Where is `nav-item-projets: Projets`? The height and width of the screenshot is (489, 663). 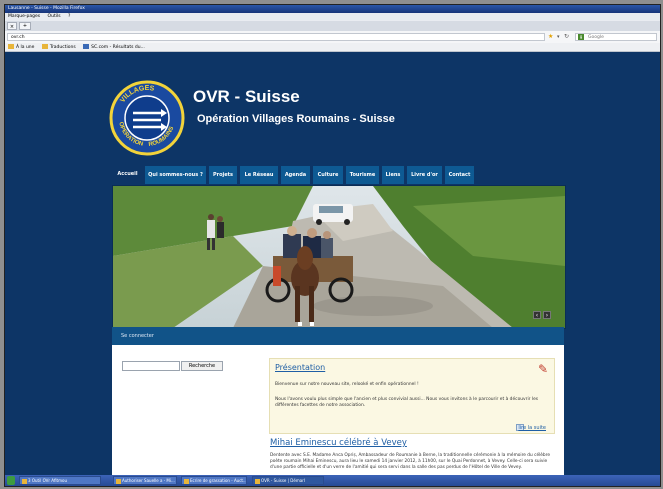
nav-item-projets: Projets is located at coordinates (223, 175).